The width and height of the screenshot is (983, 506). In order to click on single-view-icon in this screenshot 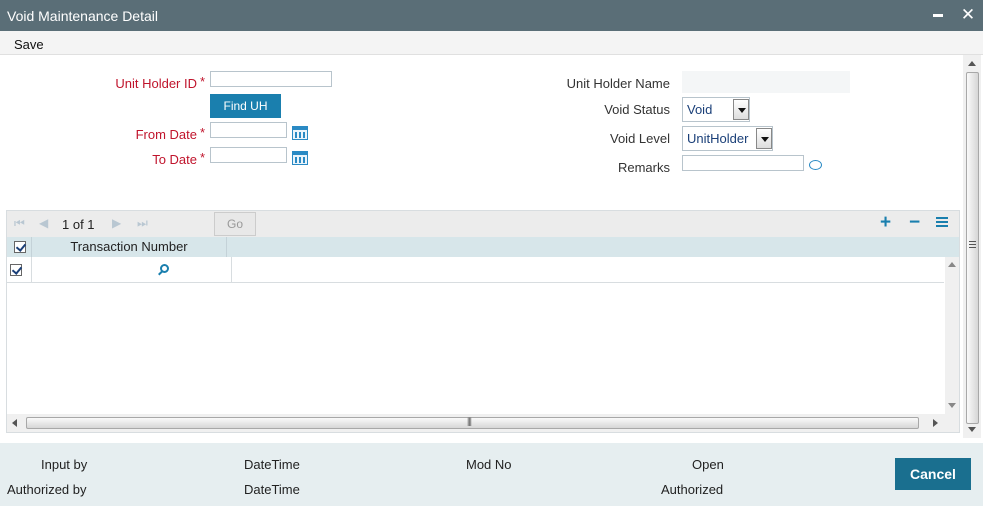, I will do `click(942, 222)`.